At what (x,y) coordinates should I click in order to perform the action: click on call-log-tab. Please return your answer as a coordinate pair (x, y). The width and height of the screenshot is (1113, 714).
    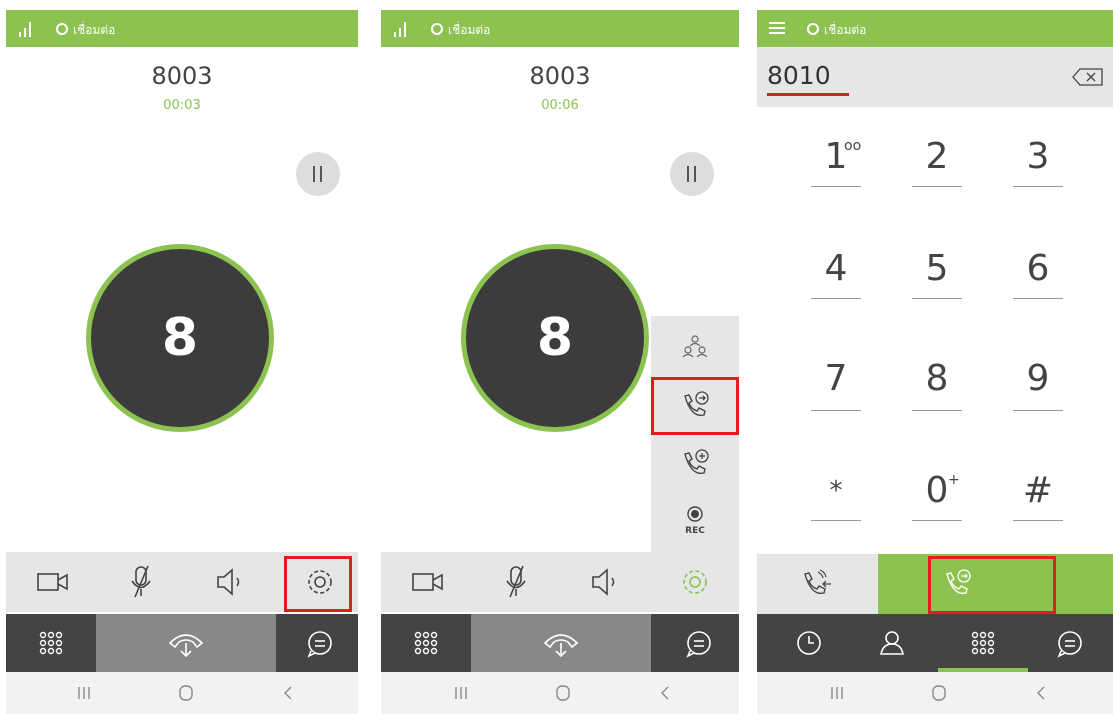
    Looking at the image, I should click on (809, 643).